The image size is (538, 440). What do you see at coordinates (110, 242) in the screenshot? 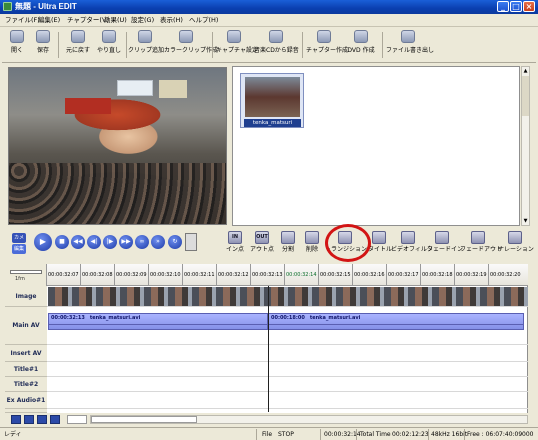
I see `step-forward-icon: |▶` at bounding box center [110, 242].